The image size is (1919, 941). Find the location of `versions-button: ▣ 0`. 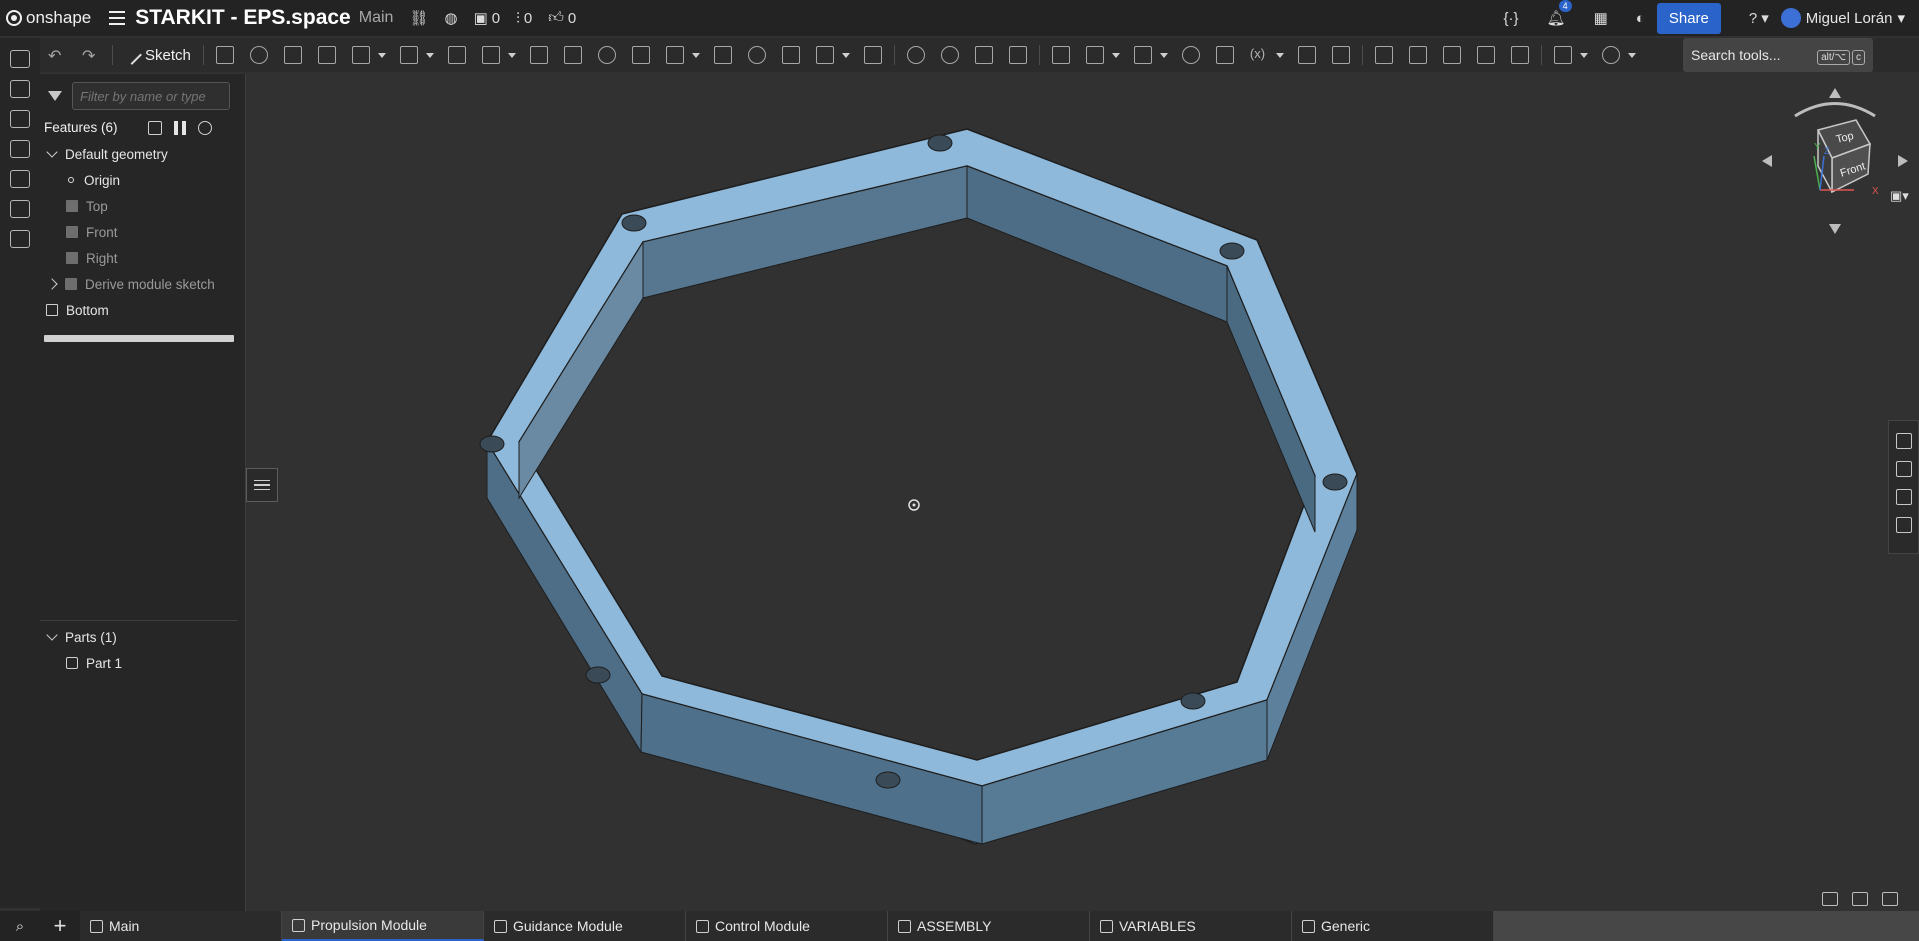

versions-button: ▣ 0 is located at coordinates (487, 18).